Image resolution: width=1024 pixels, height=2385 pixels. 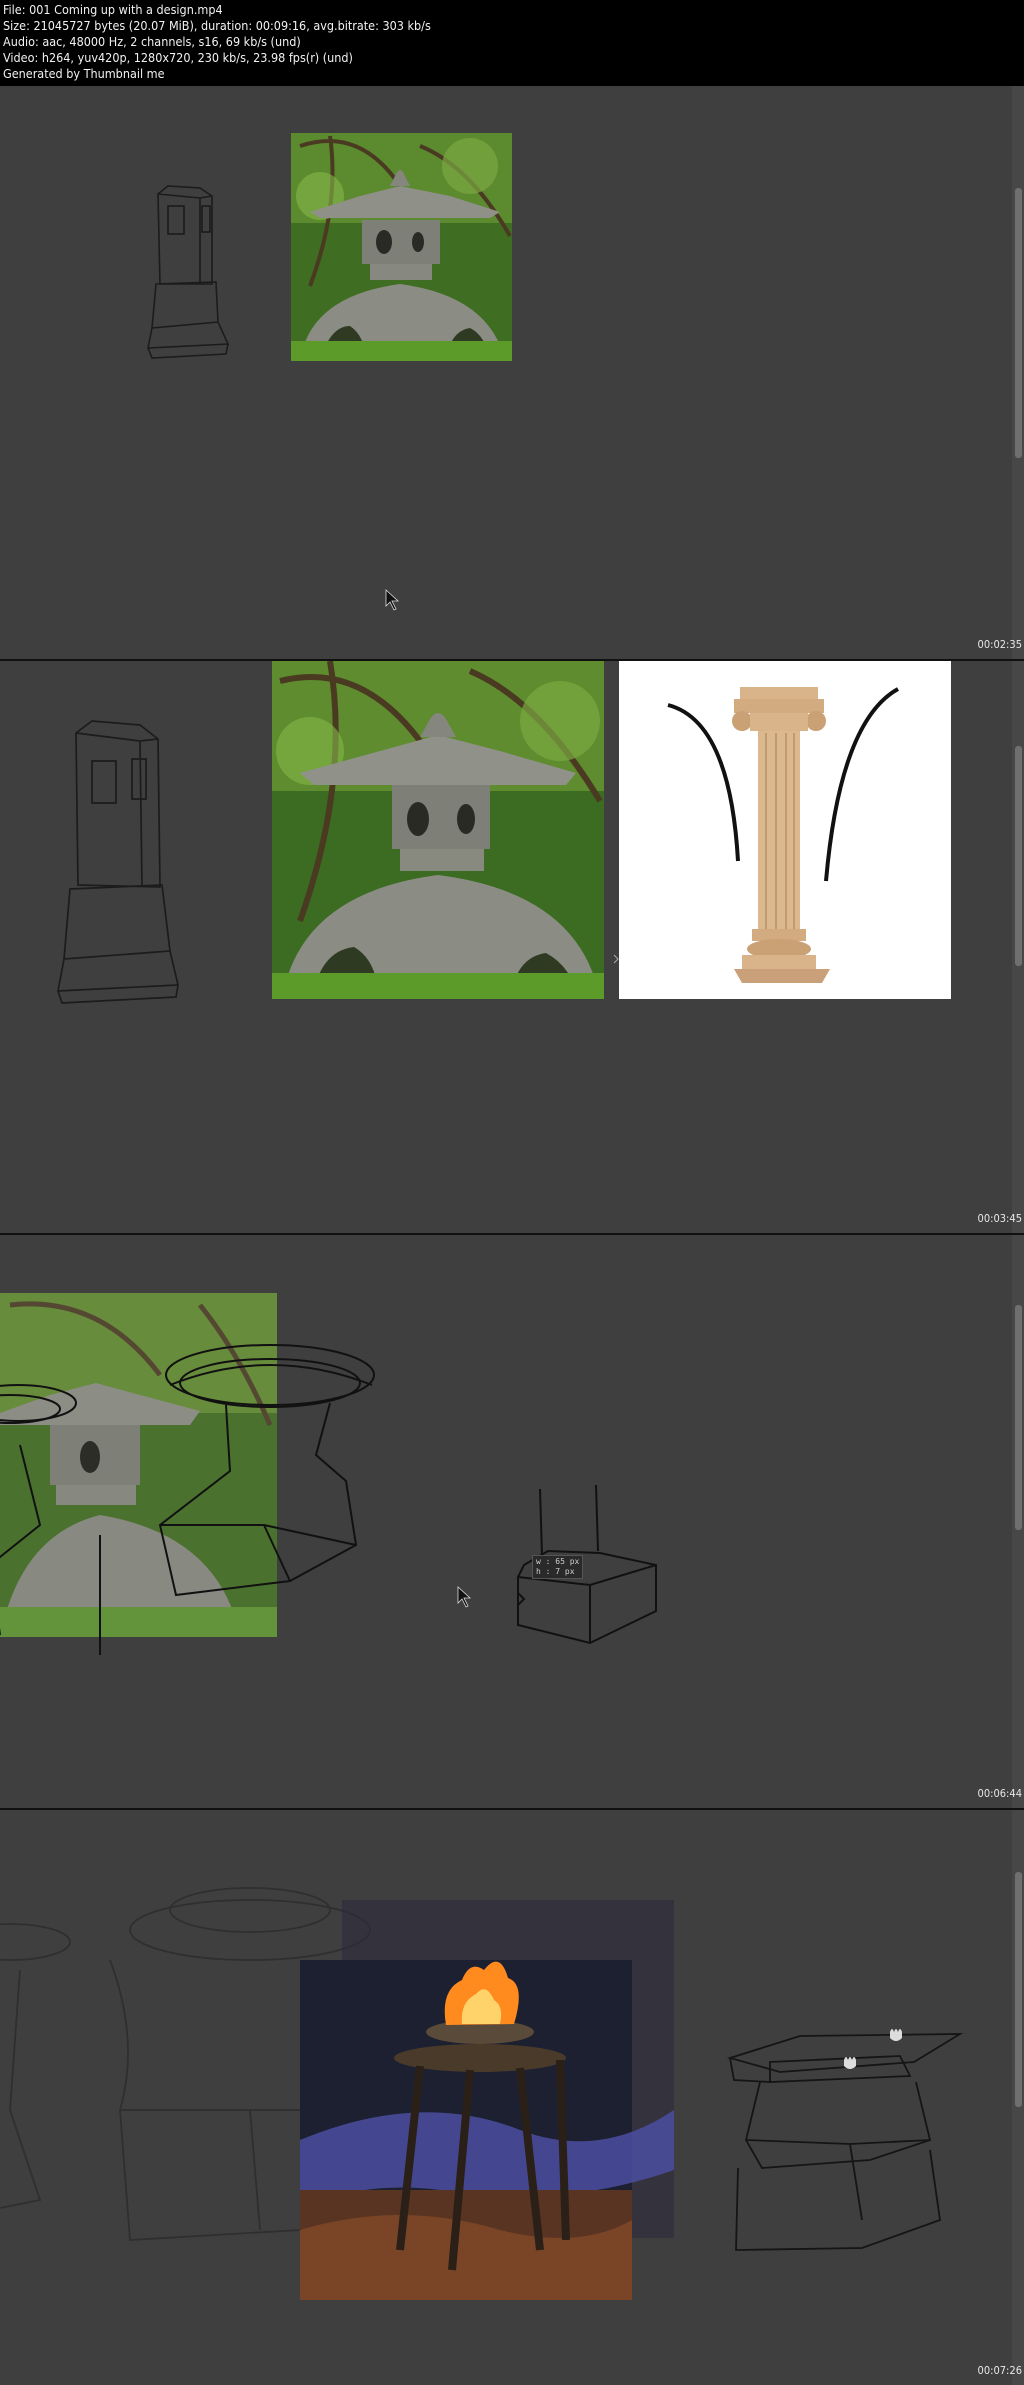 I want to click on frame-timestamp: 00:06:44, so click(x=999, y=1793).